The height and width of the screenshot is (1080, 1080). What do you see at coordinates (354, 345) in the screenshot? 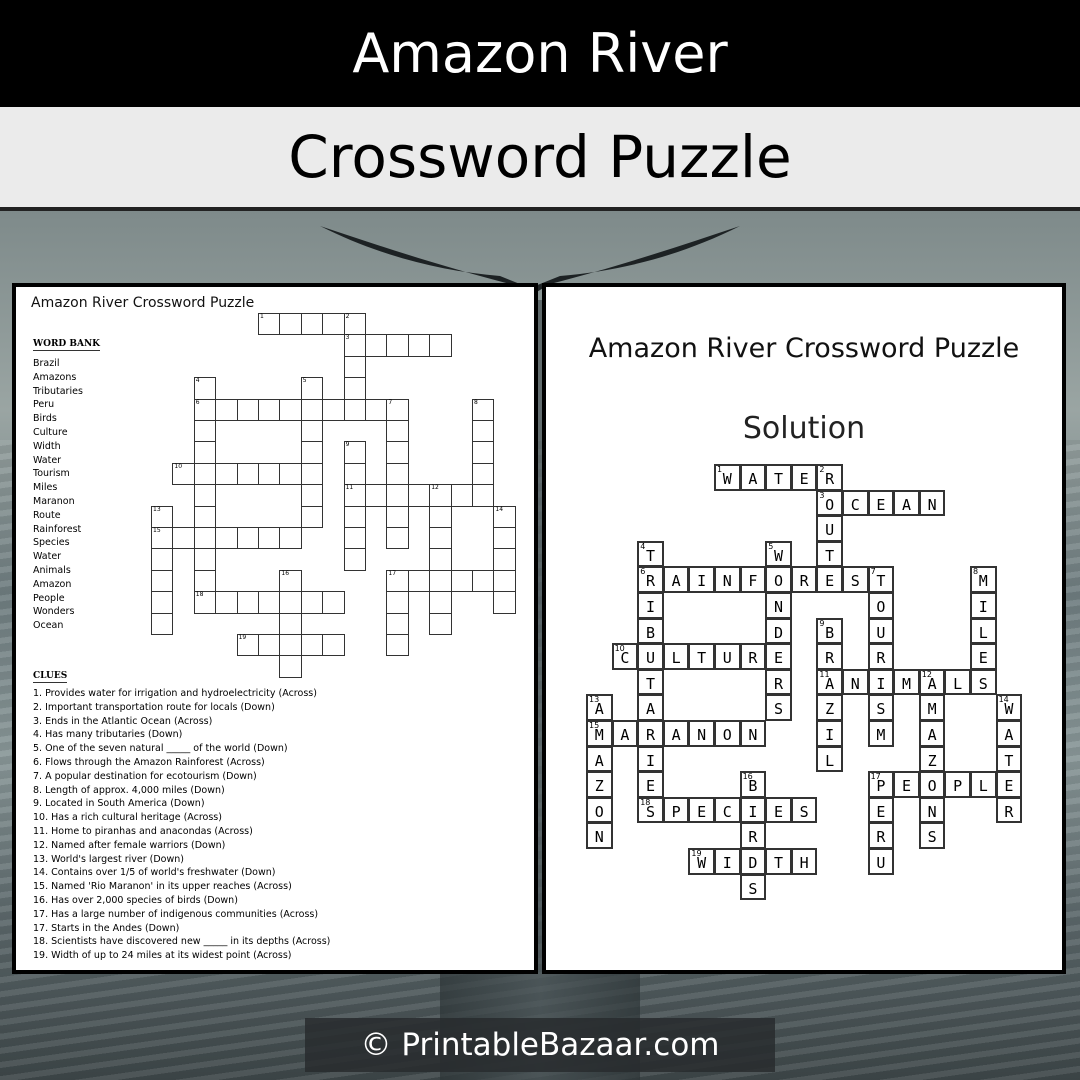
I see `crossword-cell: 3` at bounding box center [354, 345].